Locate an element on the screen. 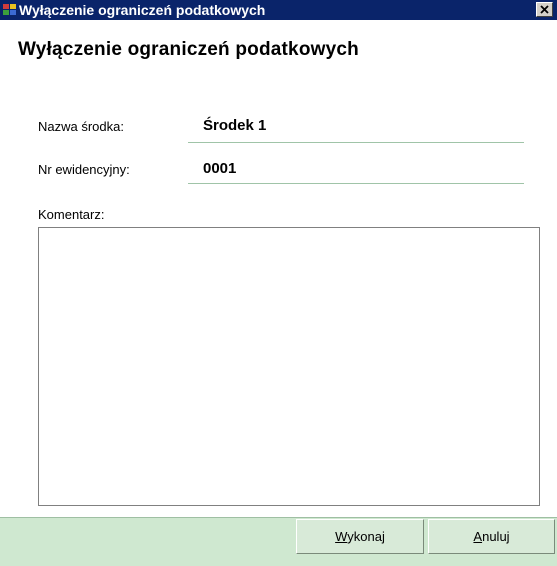  app-icon is located at coordinates (9, 9).